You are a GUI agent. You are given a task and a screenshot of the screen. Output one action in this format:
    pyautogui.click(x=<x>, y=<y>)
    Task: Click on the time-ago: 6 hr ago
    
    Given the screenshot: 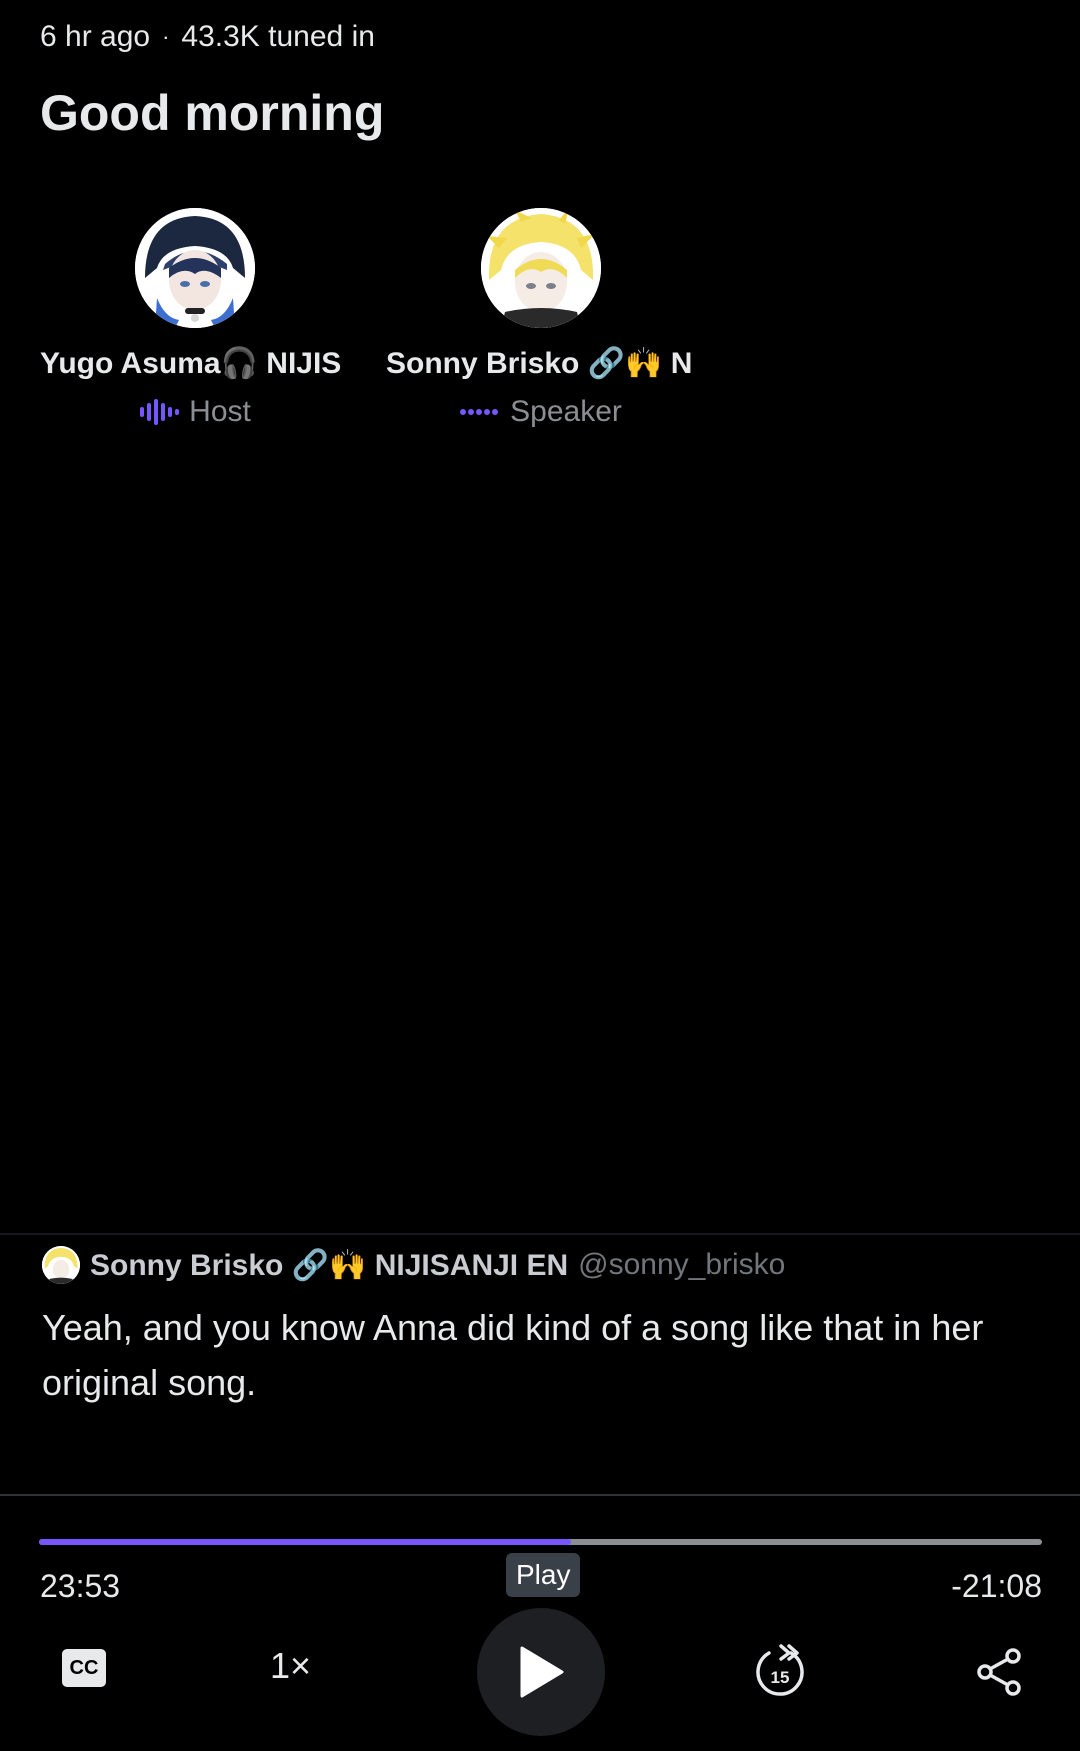 What is the action you would take?
    pyautogui.click(x=95, y=36)
    